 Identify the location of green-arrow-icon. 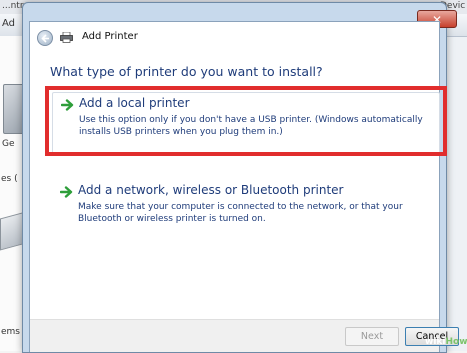
(66, 192).